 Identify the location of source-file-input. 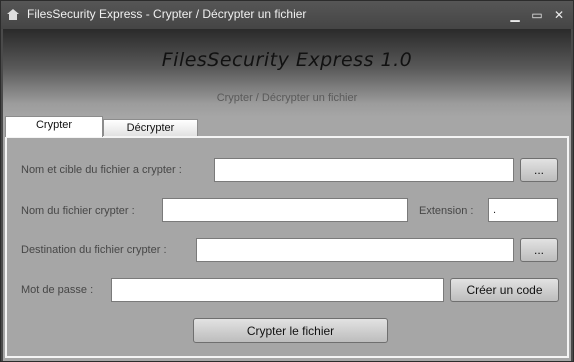
(364, 170).